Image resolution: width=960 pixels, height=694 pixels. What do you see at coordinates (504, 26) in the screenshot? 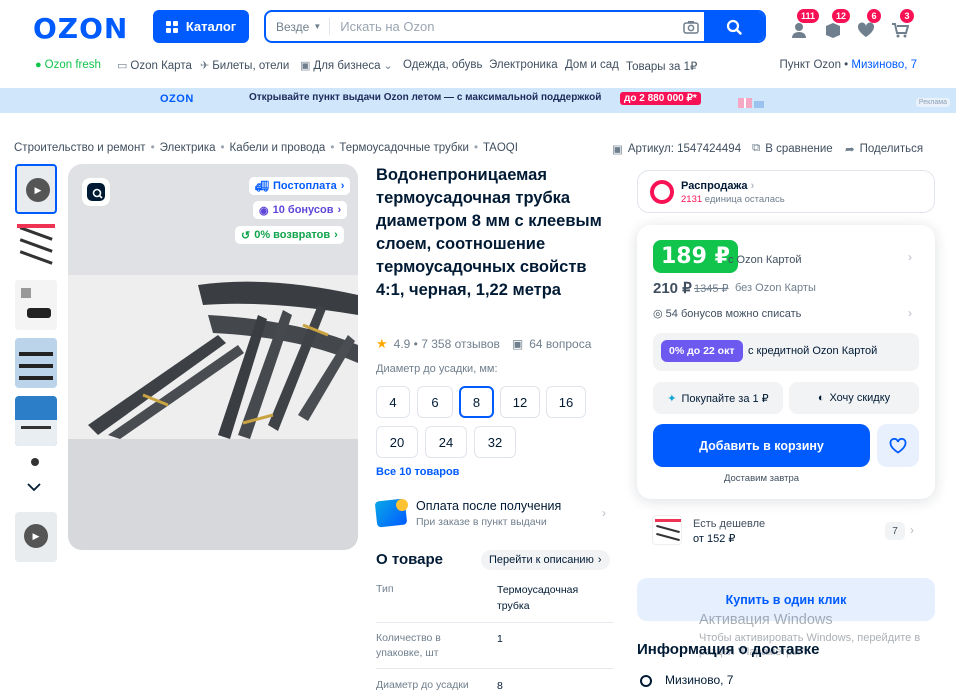
I see `search-input` at bounding box center [504, 26].